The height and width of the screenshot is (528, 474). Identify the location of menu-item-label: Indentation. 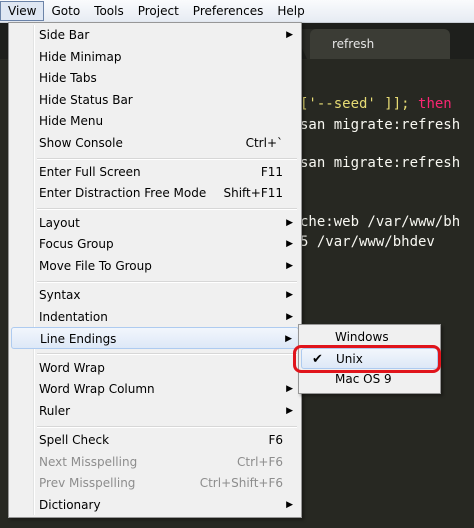
(73, 317).